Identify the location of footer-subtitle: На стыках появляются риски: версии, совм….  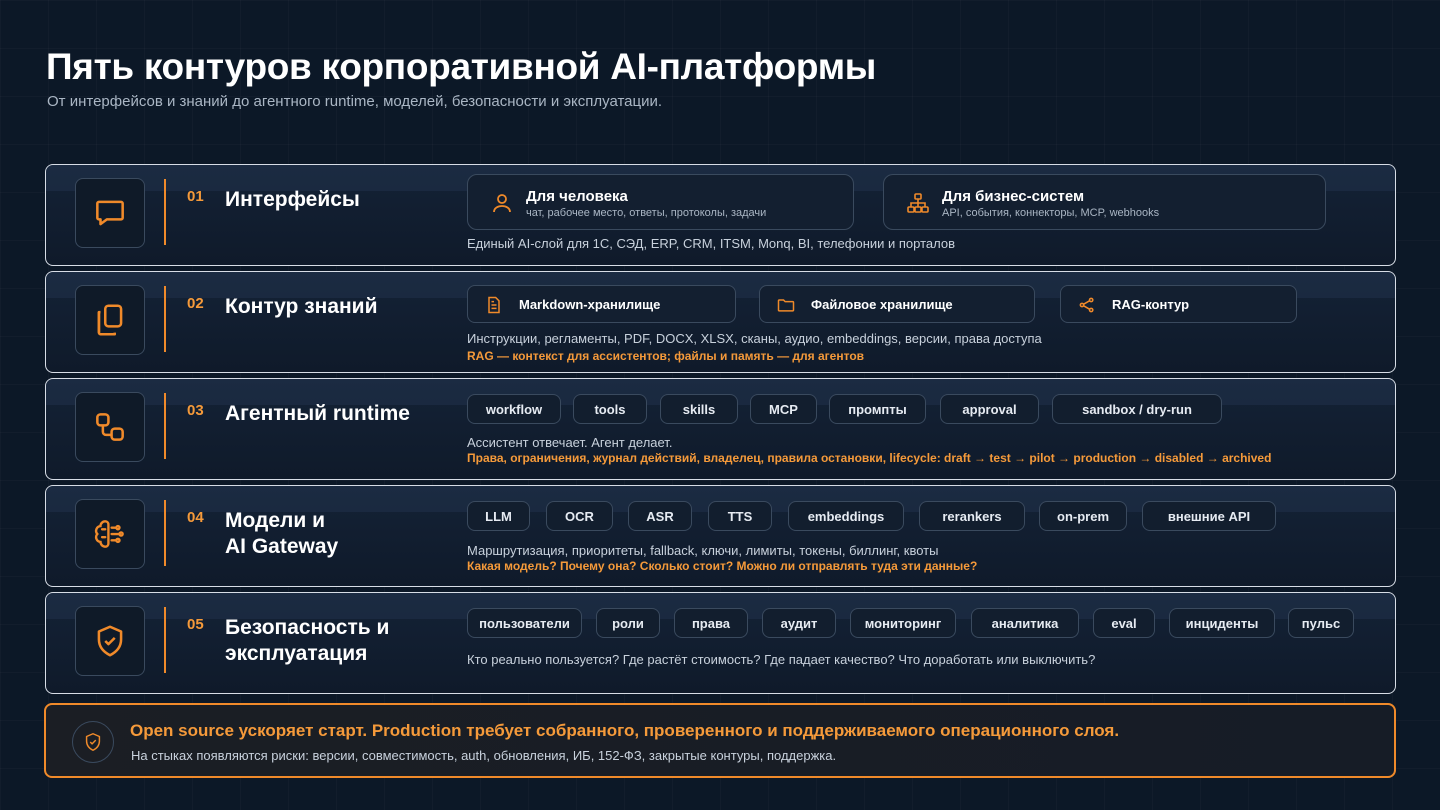
(484, 755).